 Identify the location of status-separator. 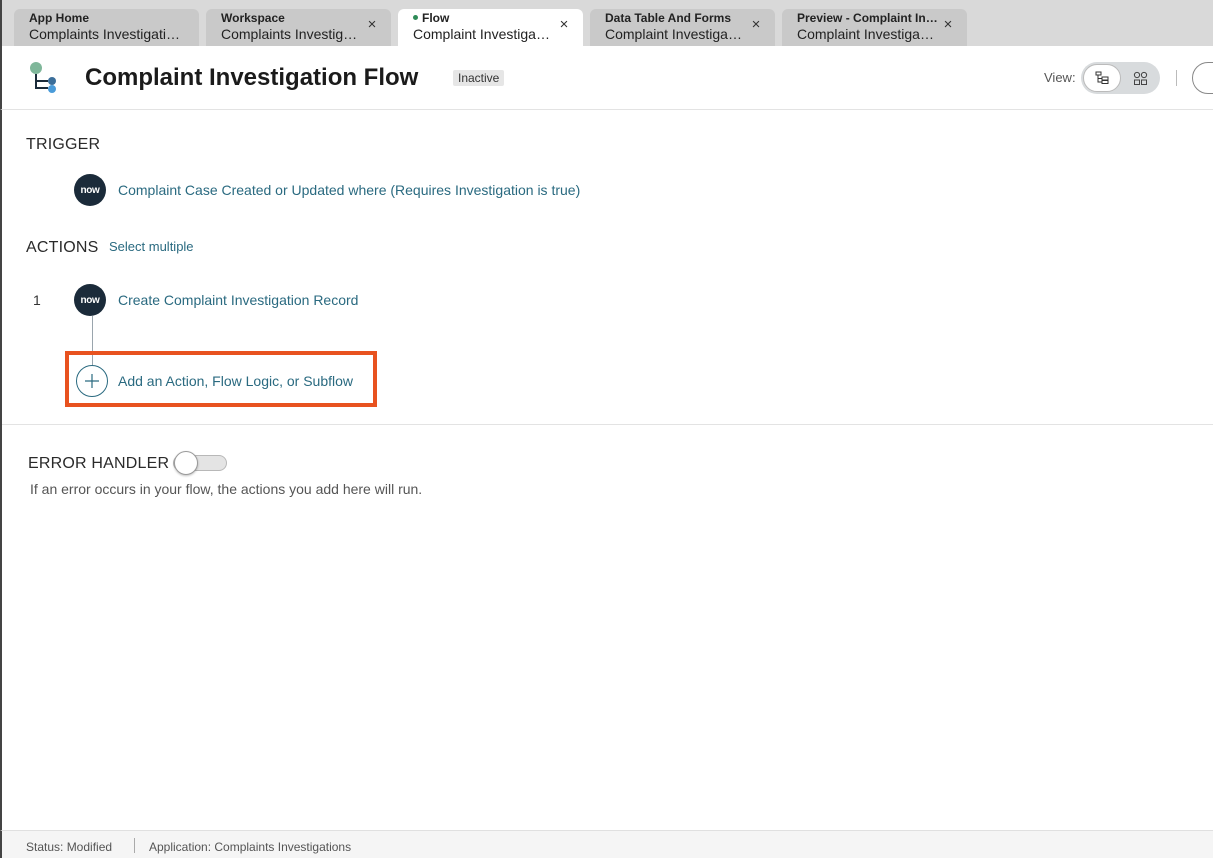
(134, 845).